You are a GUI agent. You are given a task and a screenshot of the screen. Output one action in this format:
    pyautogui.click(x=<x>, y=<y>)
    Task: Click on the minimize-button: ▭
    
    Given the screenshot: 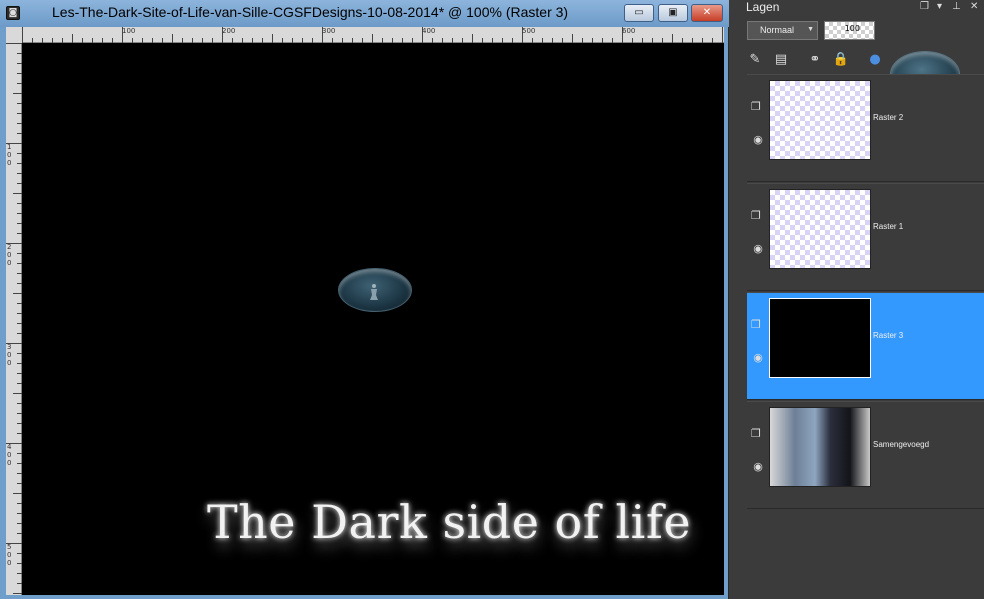 What is the action you would take?
    pyautogui.click(x=639, y=13)
    